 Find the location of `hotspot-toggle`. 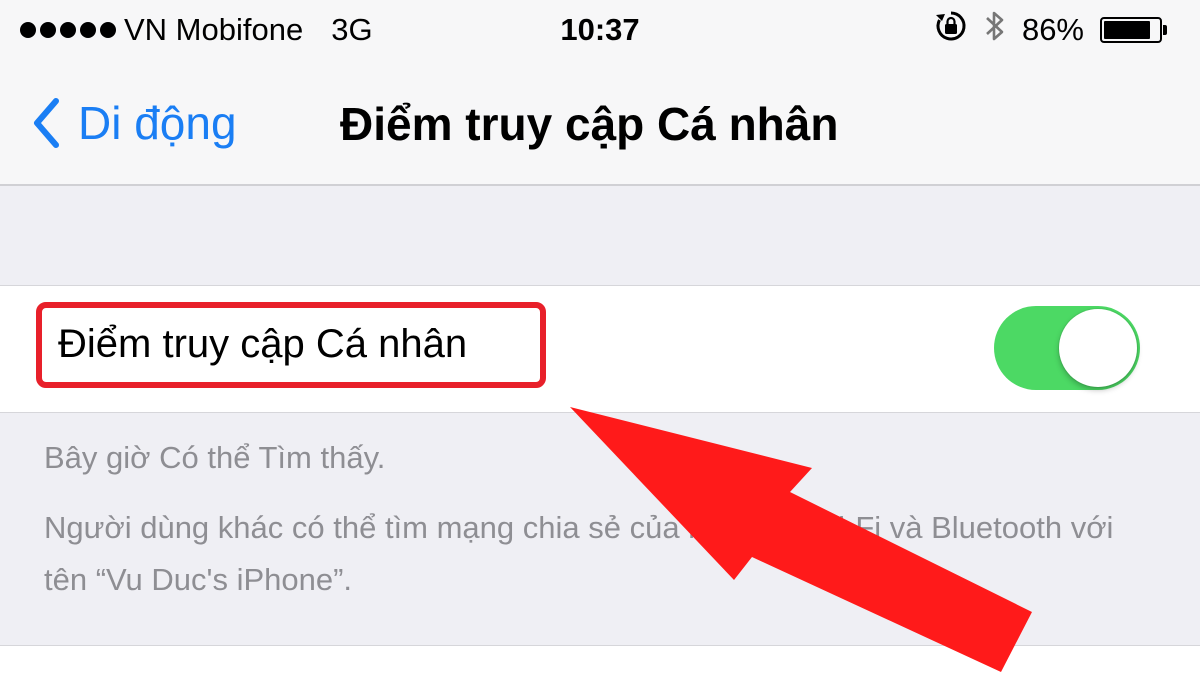

hotspot-toggle is located at coordinates (1067, 348).